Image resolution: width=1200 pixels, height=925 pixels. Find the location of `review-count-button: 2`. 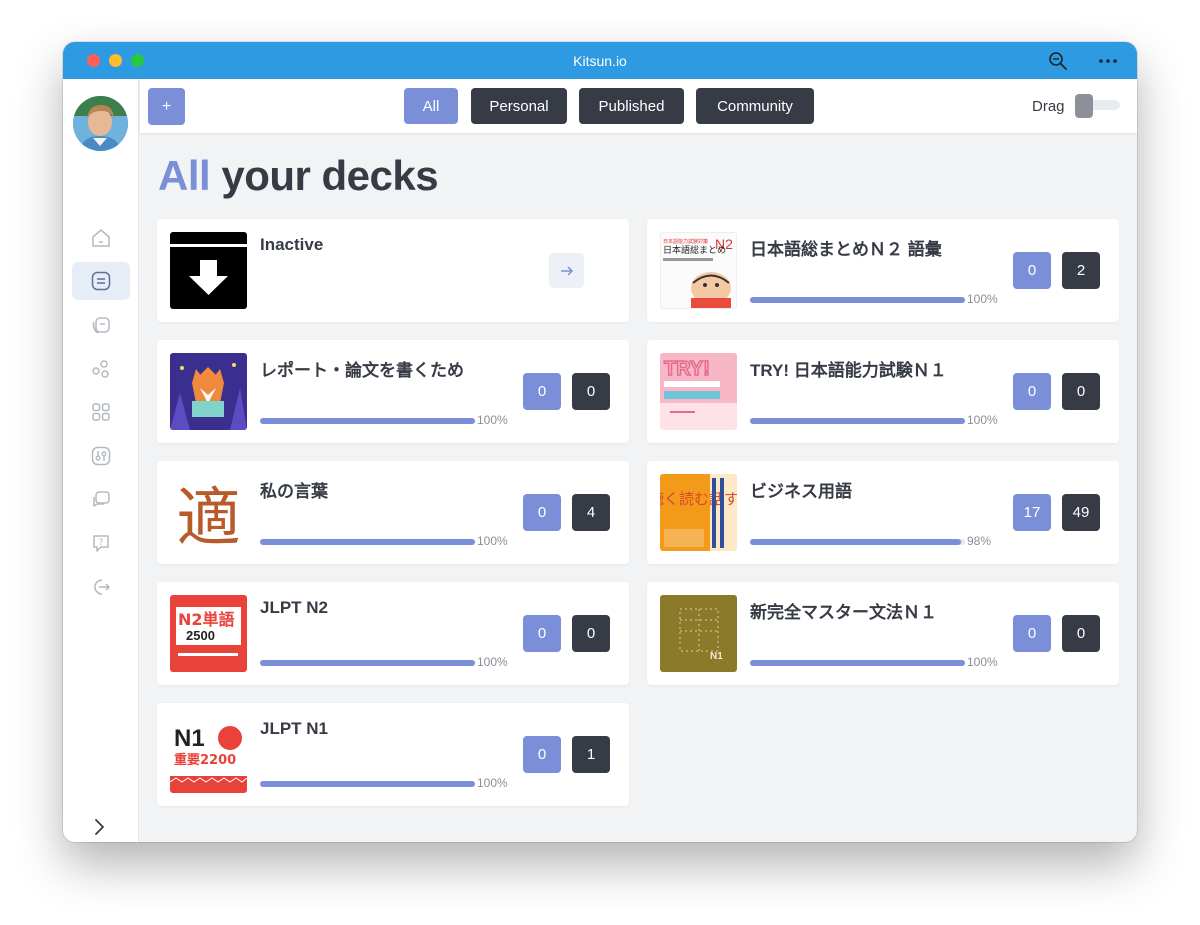

review-count-button: 2 is located at coordinates (1081, 270).